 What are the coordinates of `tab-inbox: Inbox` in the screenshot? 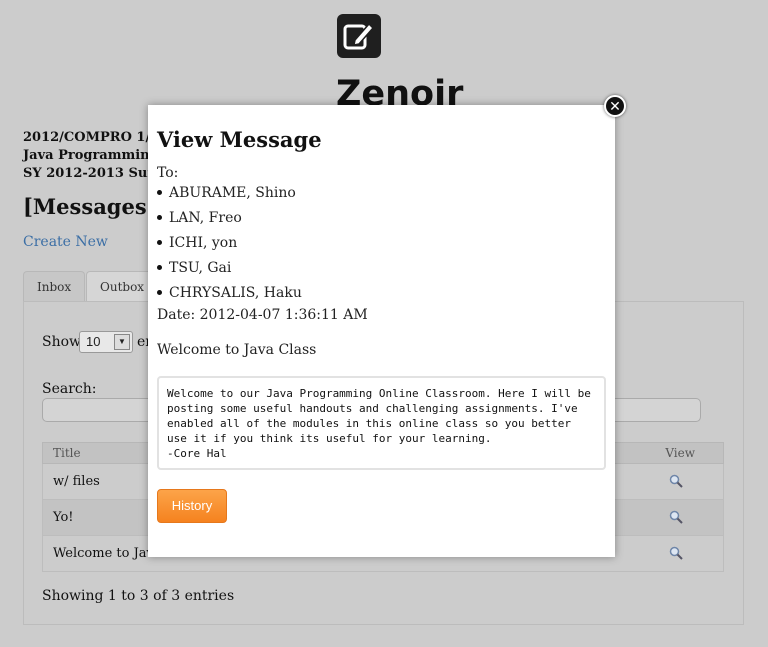 It's located at (54, 286).